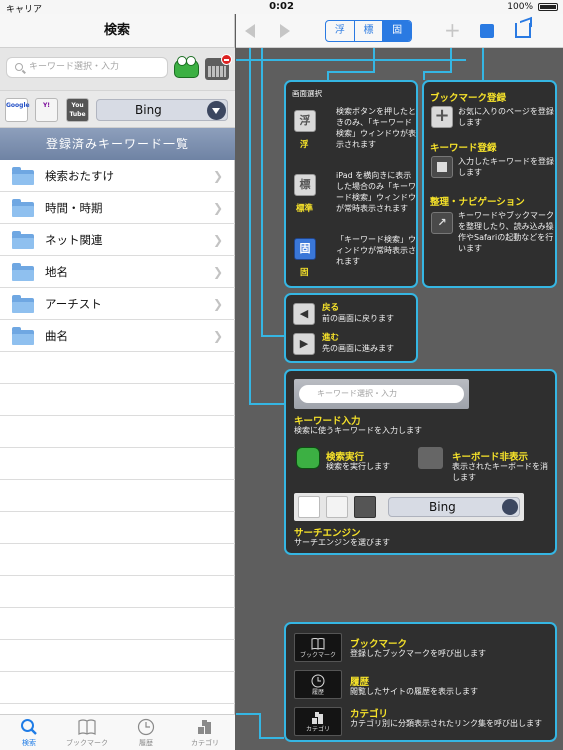  I want to click on list-item: アーチスト ❯, so click(117, 304).